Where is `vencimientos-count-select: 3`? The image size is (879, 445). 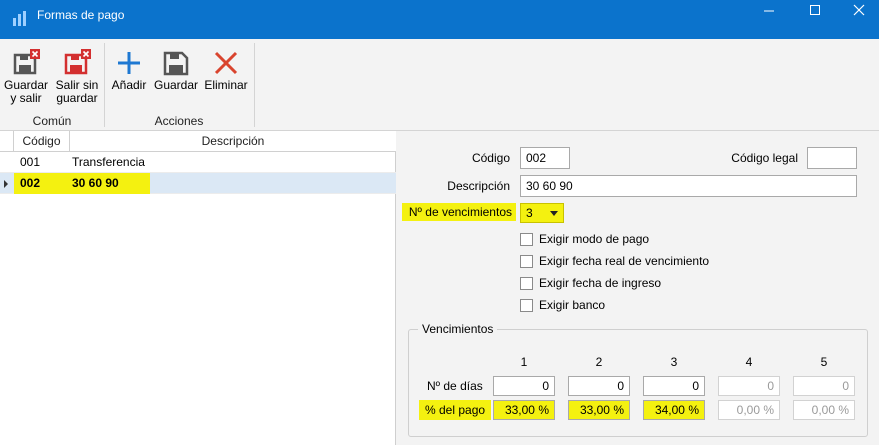
vencimientos-count-select: 3 is located at coordinates (542, 213).